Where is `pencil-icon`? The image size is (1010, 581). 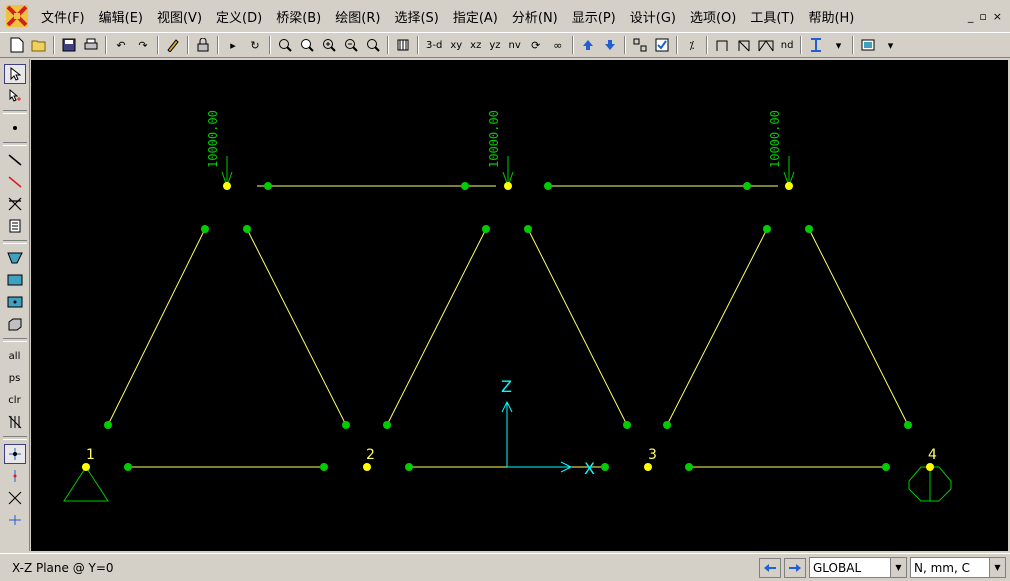 pencil-icon is located at coordinates (173, 45).